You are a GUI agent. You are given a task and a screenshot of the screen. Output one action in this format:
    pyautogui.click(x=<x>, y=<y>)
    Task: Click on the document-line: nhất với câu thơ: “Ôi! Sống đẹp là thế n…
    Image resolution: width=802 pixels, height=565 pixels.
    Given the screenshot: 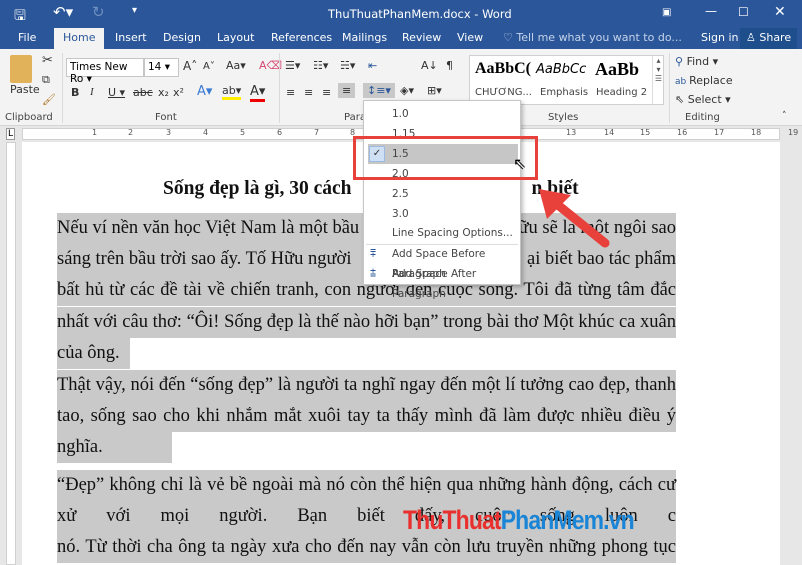 What is the action you would take?
    pyautogui.click(x=366, y=322)
    